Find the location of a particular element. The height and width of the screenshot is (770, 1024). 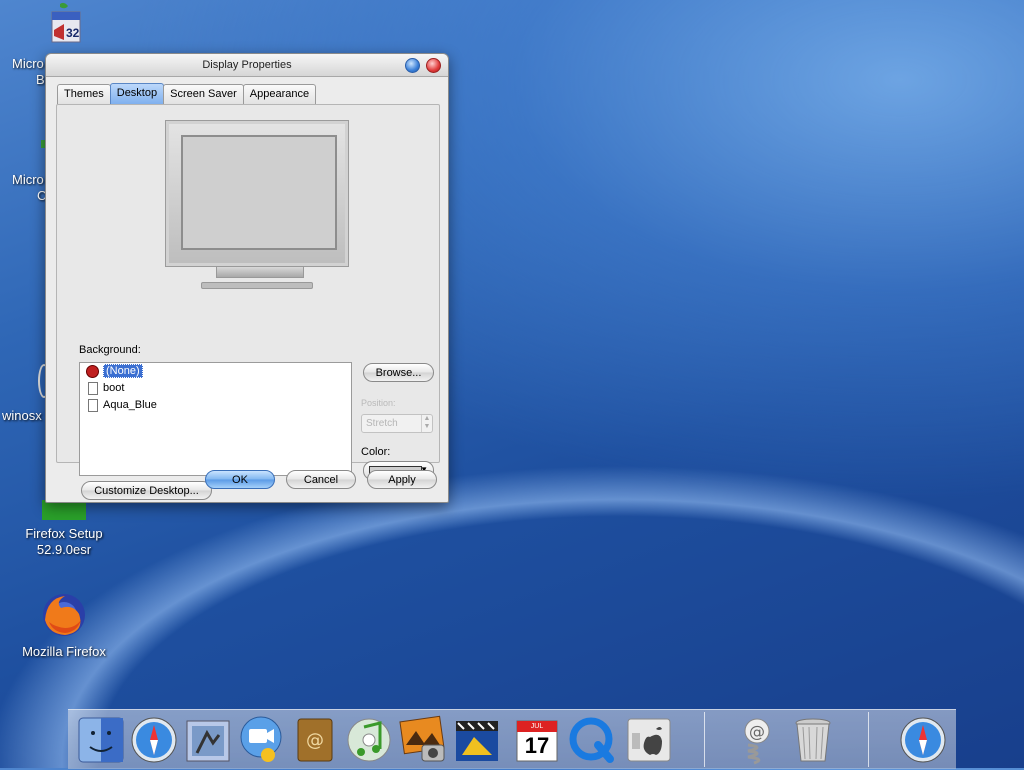

badge-32: 32 is located at coordinates (73, 33).